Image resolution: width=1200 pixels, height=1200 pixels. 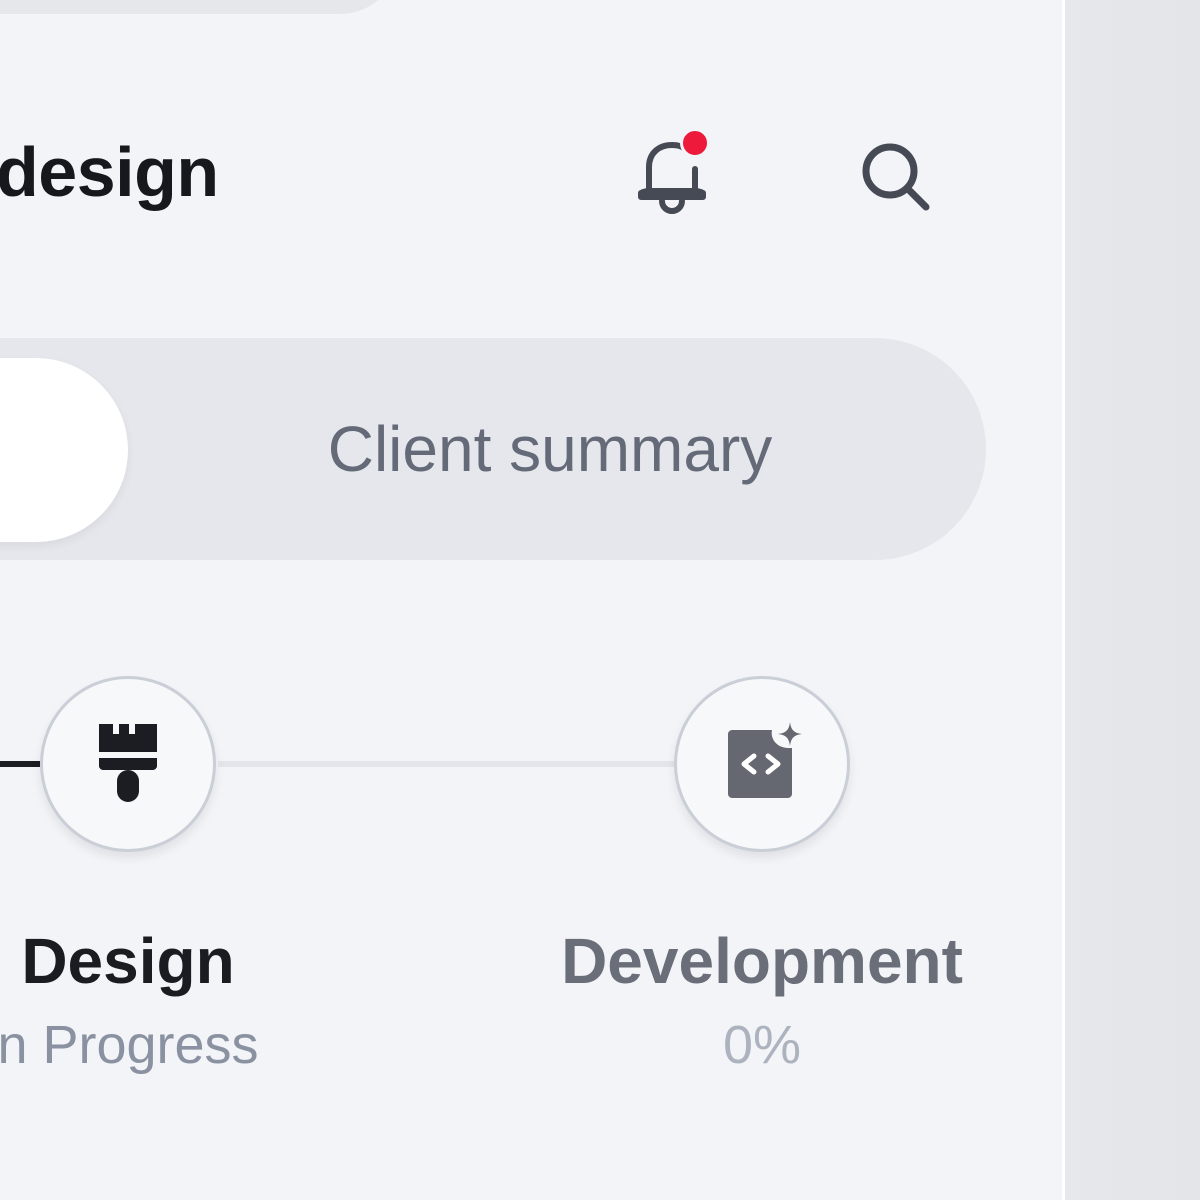 I want to click on paintbrush-icon, so click(x=128, y=763).